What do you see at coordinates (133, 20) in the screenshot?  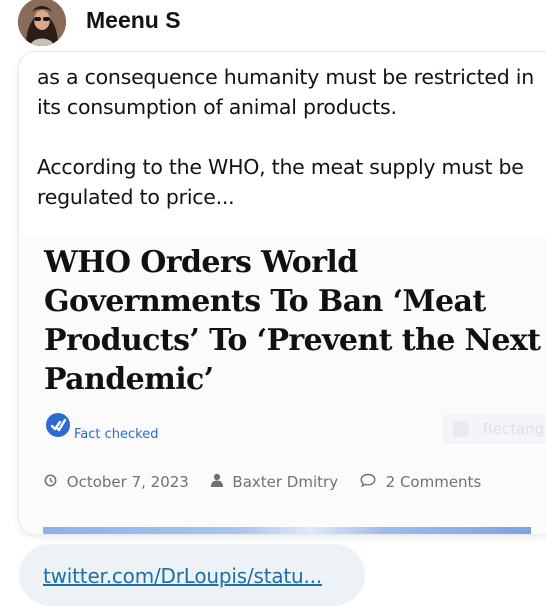 I see `author-name: Meenu S` at bounding box center [133, 20].